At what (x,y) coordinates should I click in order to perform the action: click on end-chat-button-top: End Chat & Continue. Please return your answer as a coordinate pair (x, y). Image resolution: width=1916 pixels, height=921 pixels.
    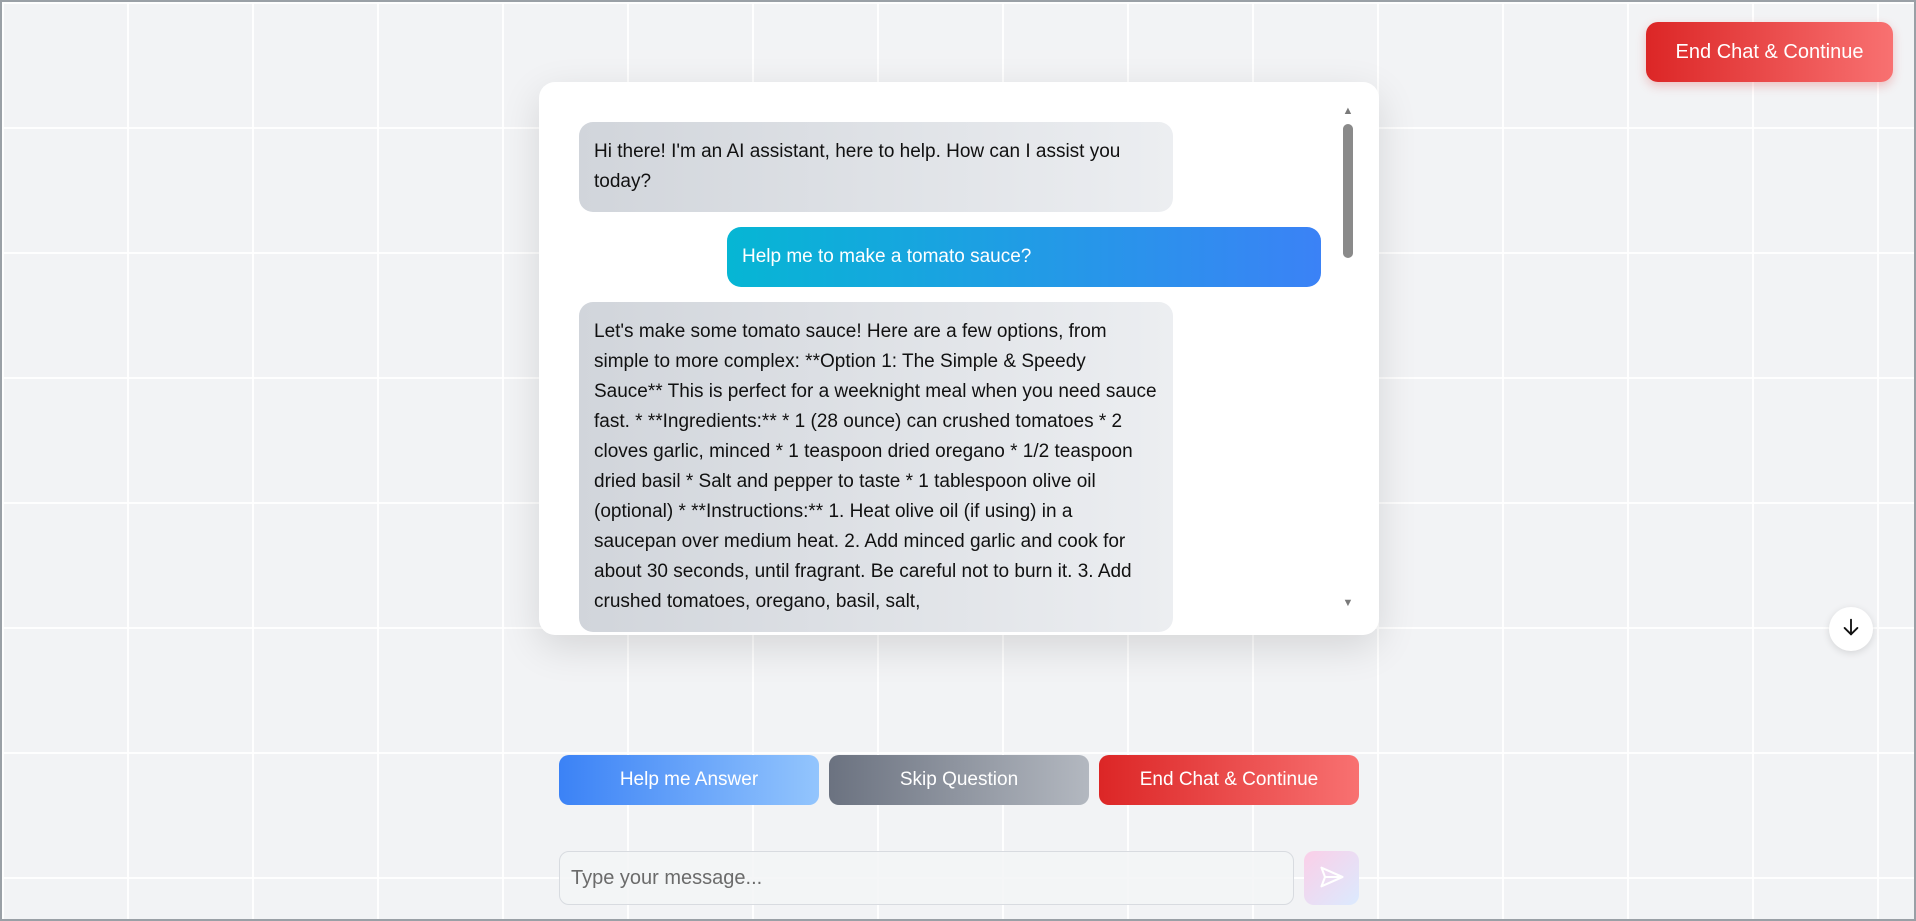
    Looking at the image, I should click on (1769, 52).